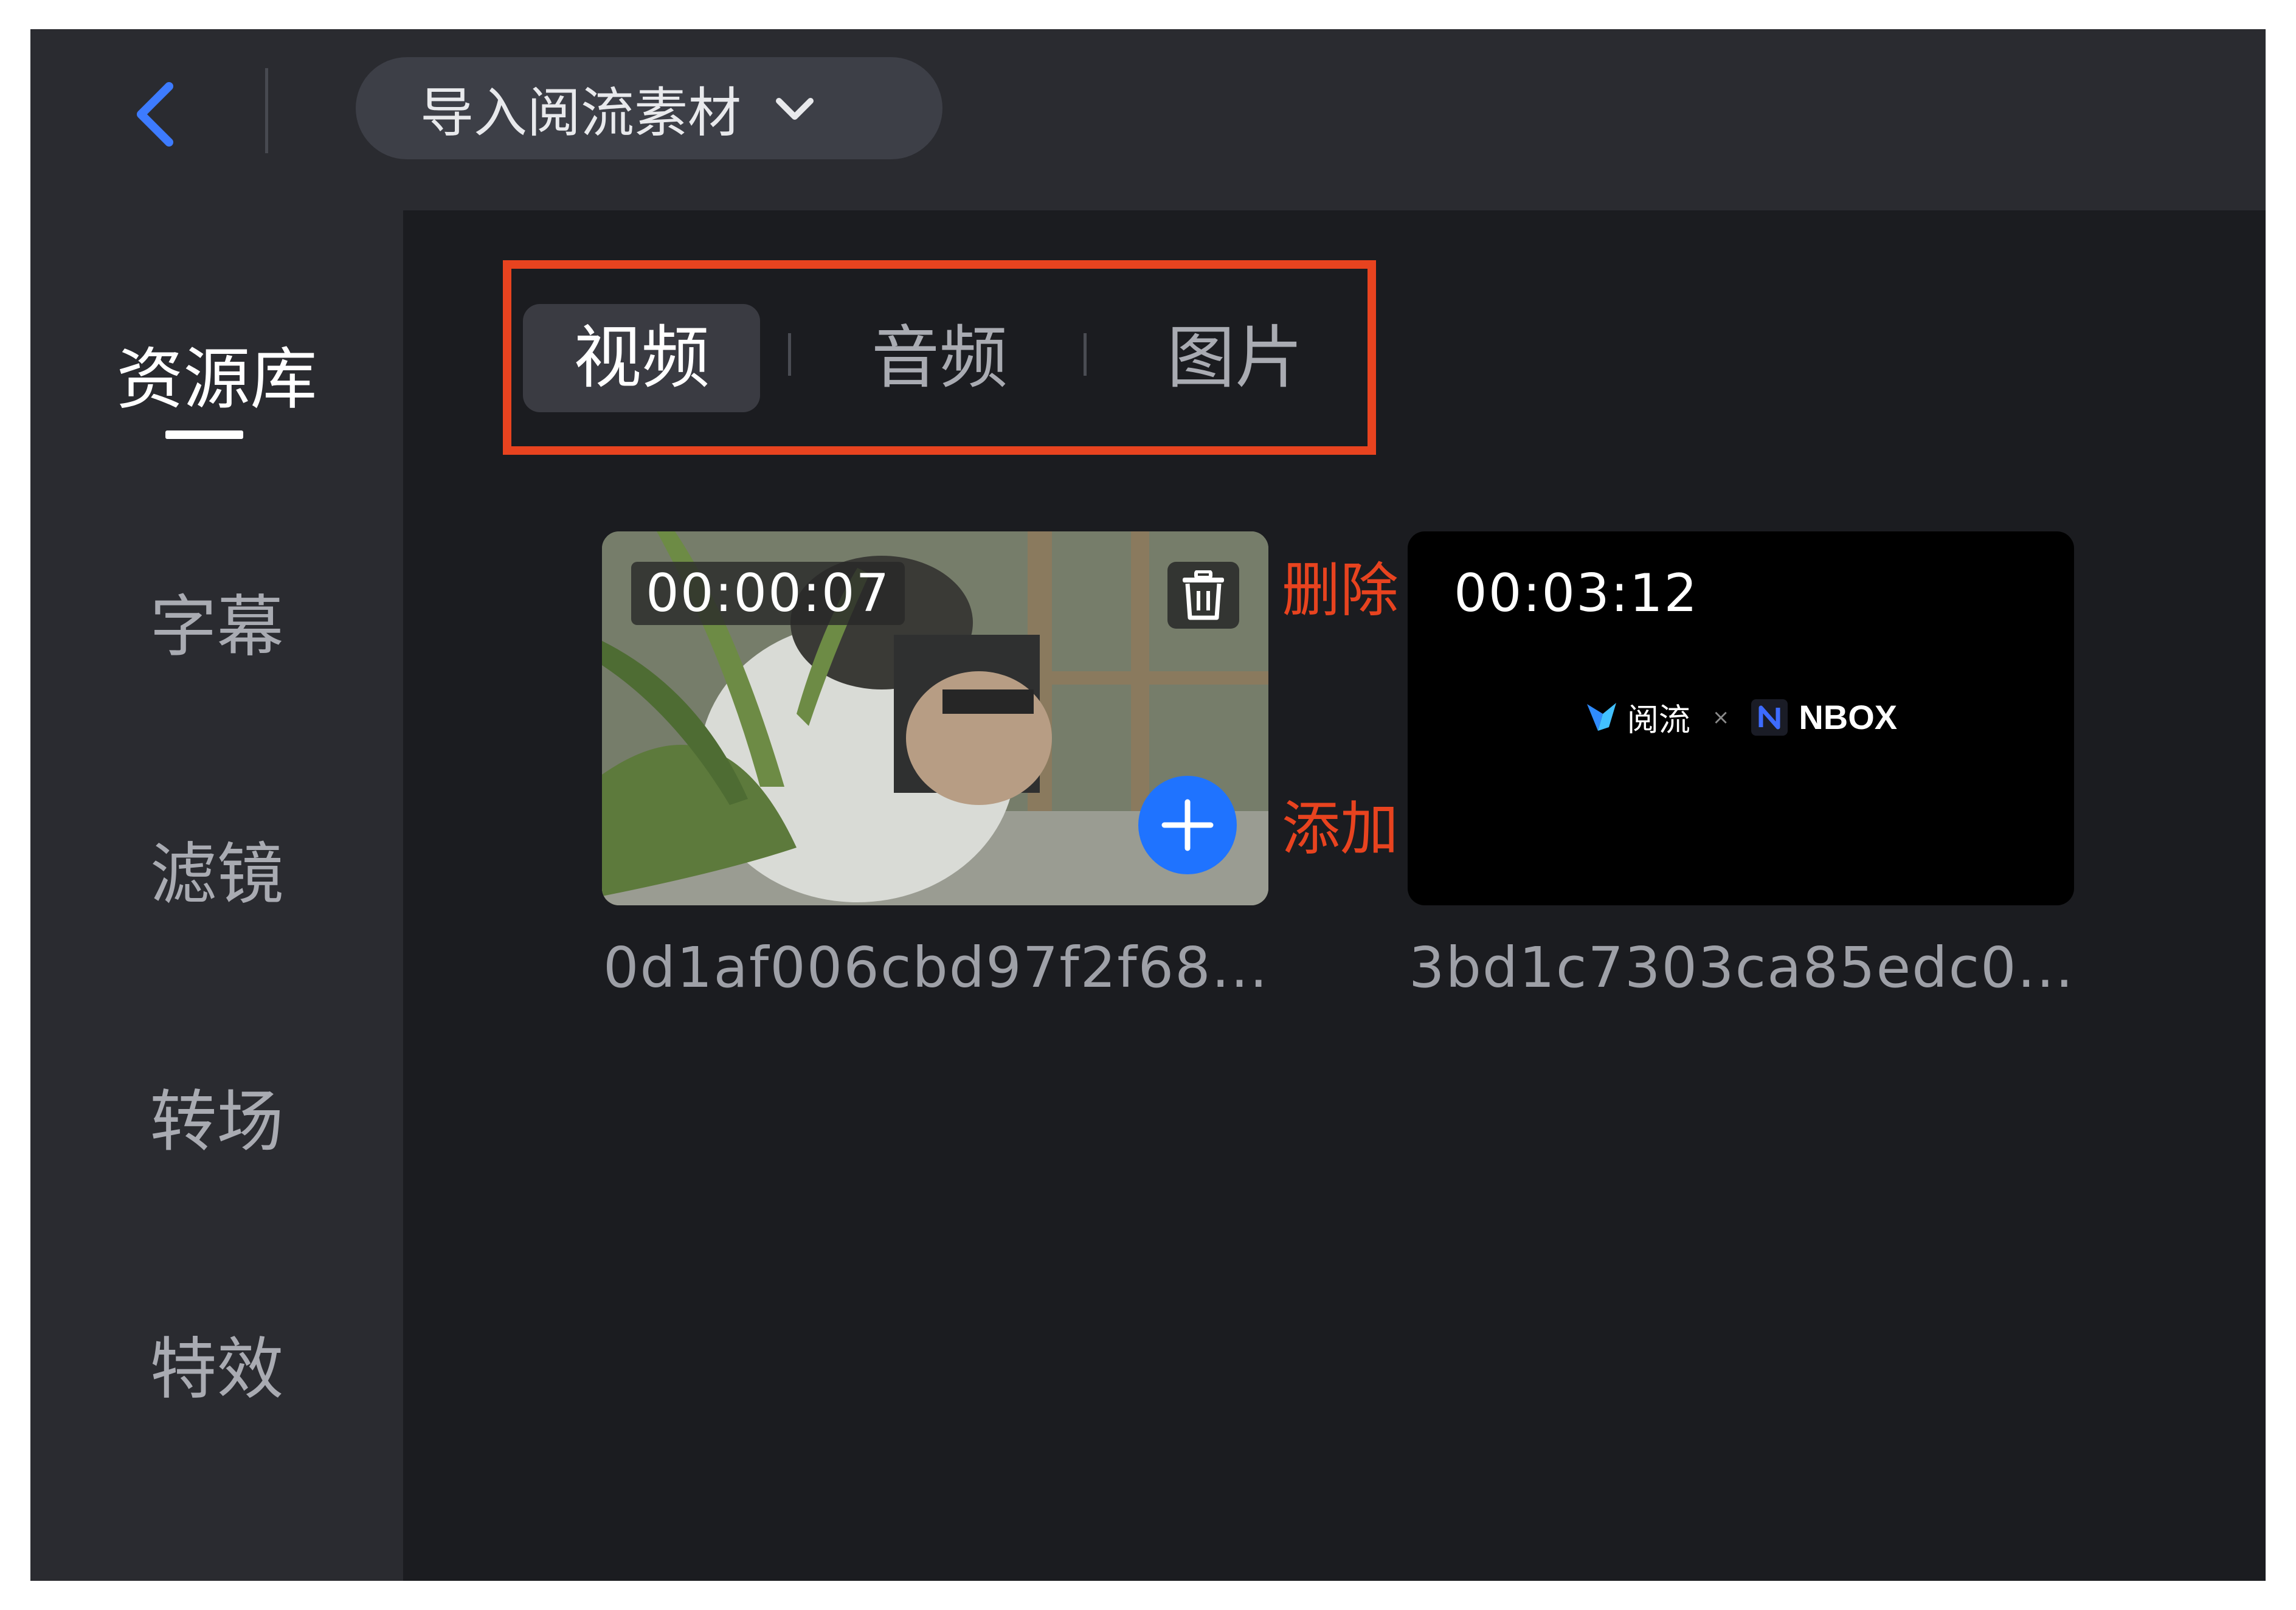 This screenshot has height=1610, width=2296. I want to click on add-annotation: 添加, so click(1340, 829).